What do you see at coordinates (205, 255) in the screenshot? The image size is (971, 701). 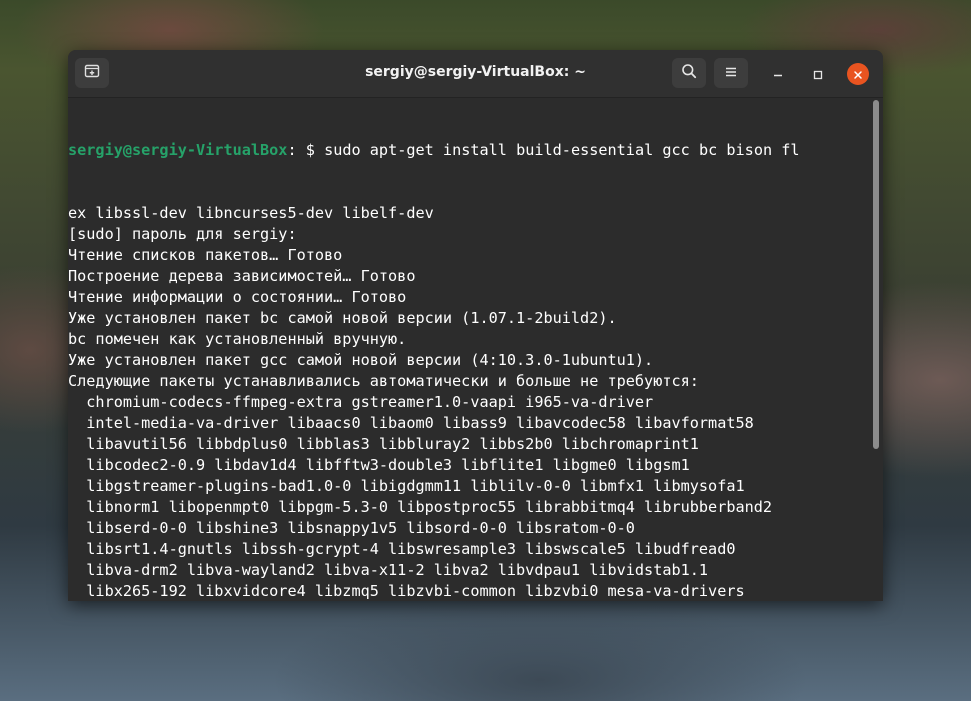 I see `output-line: Чтение списков пакетов… Готово` at bounding box center [205, 255].